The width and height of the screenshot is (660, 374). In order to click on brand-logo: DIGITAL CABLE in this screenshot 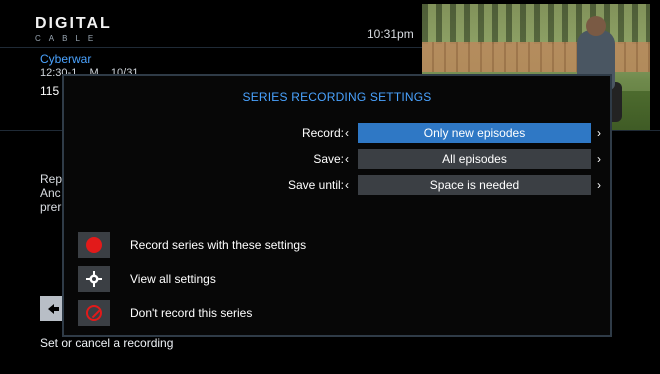, I will do `click(73, 29)`.